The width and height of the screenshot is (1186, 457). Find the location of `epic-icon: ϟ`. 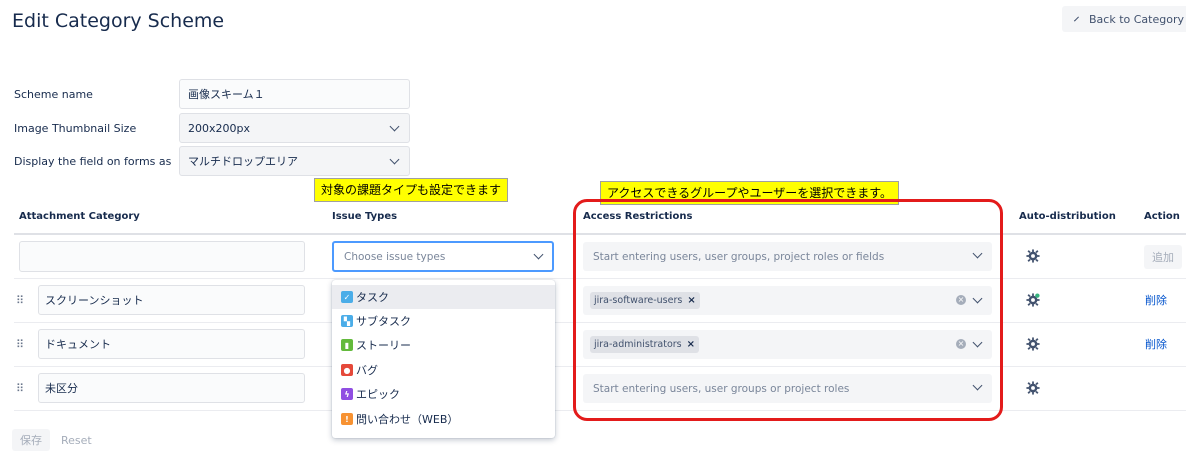

epic-icon: ϟ is located at coordinates (347, 394).